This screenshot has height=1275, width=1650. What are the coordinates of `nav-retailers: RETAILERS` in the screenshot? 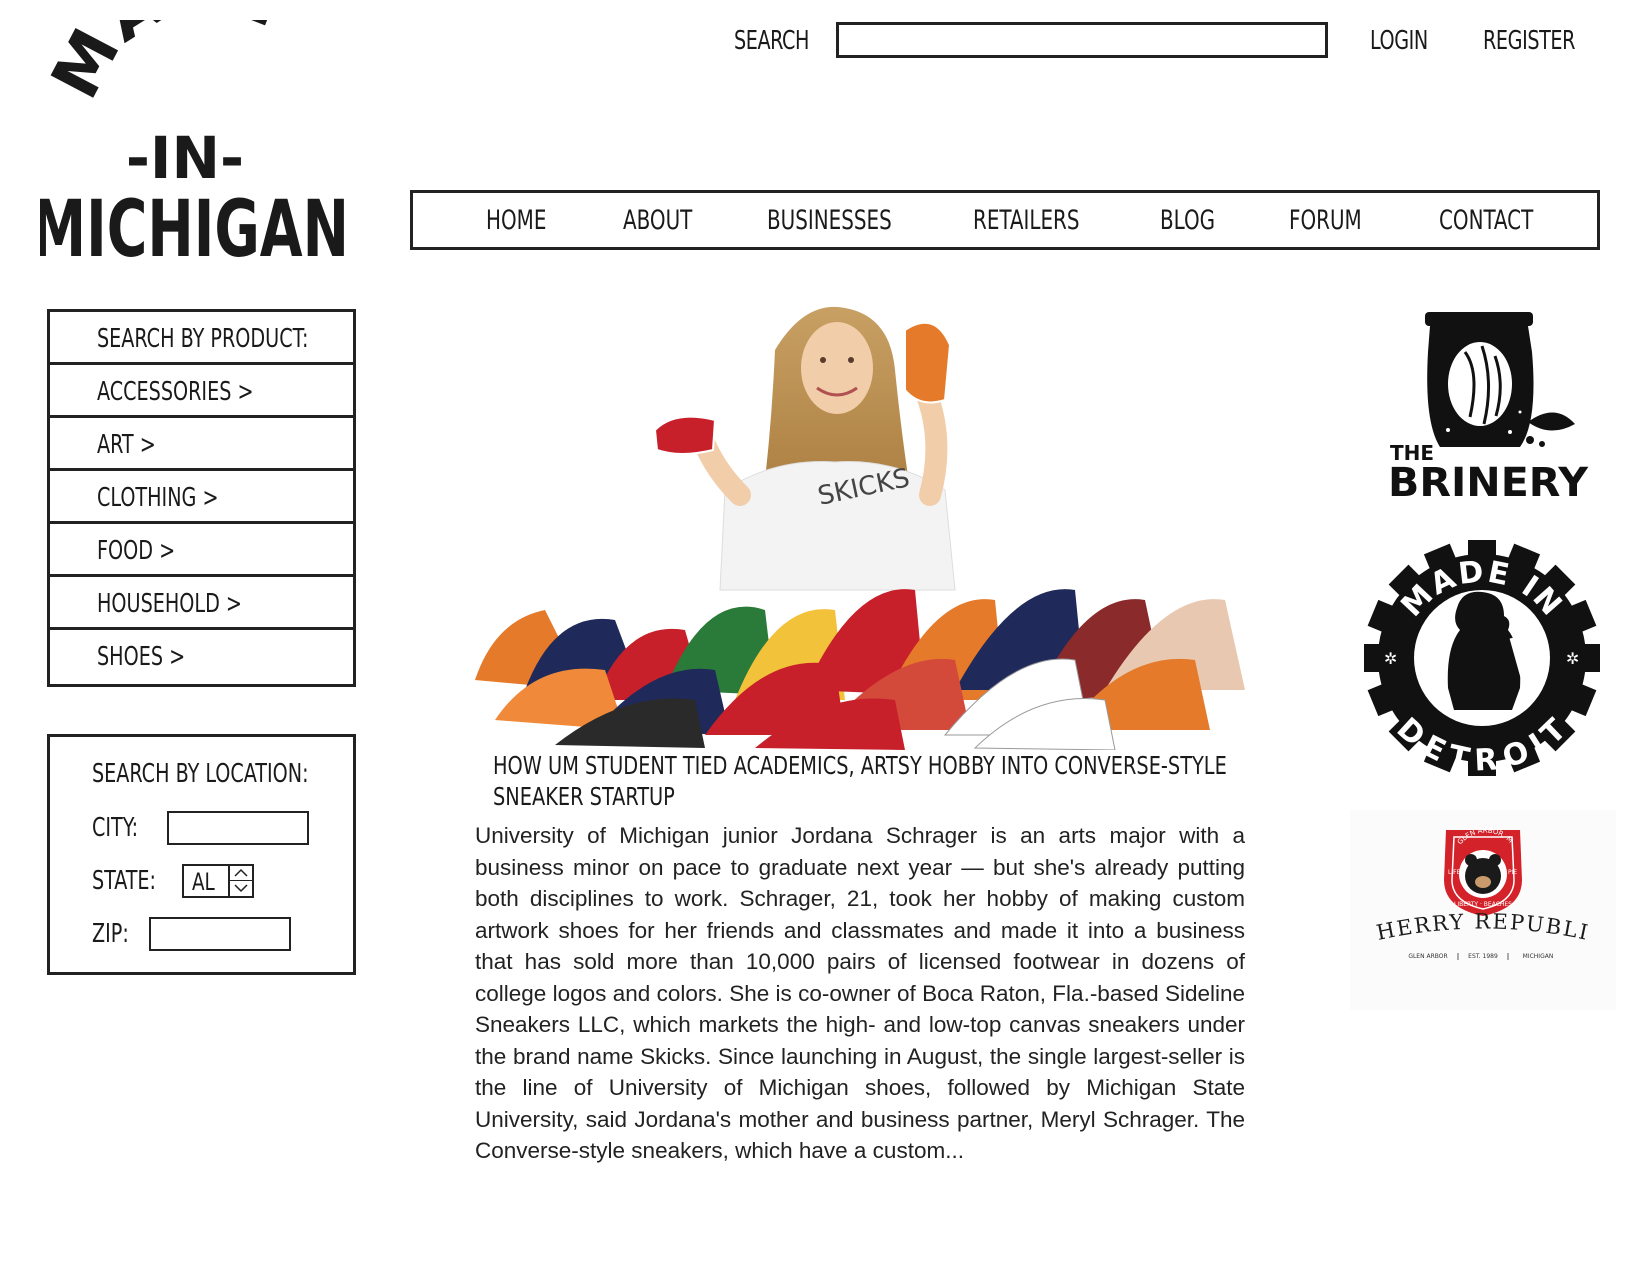 It's located at (1026, 220).